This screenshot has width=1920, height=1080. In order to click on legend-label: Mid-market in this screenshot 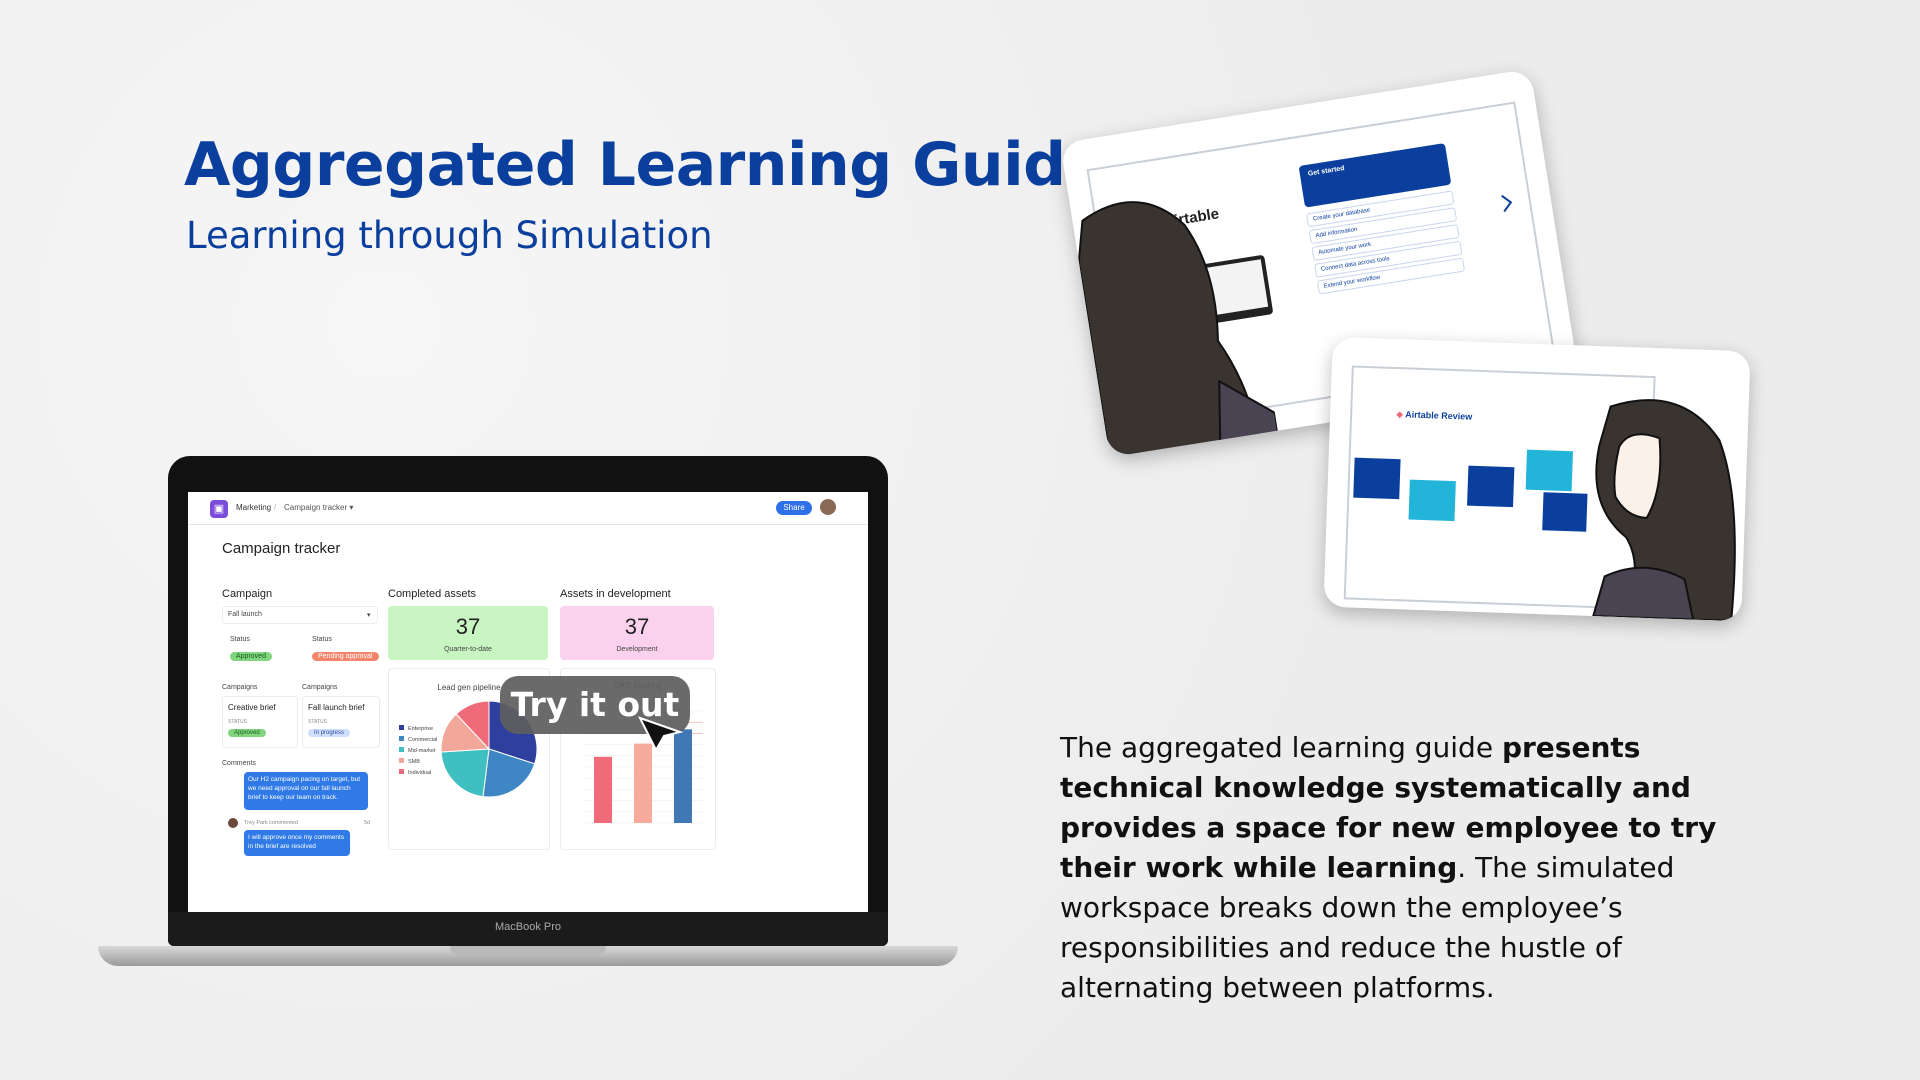, I will do `click(422, 751)`.